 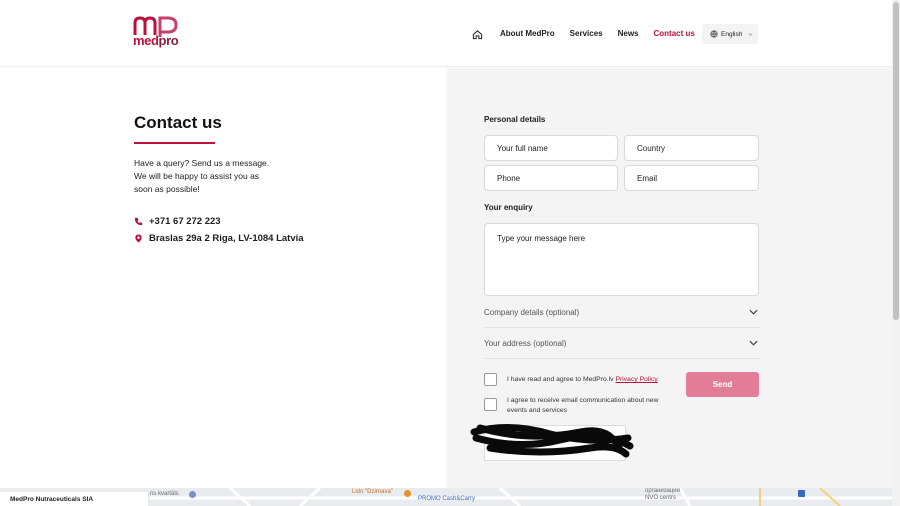 I want to click on consent-text: I have read and agree to MedPro.lv, so click(x=560, y=379).